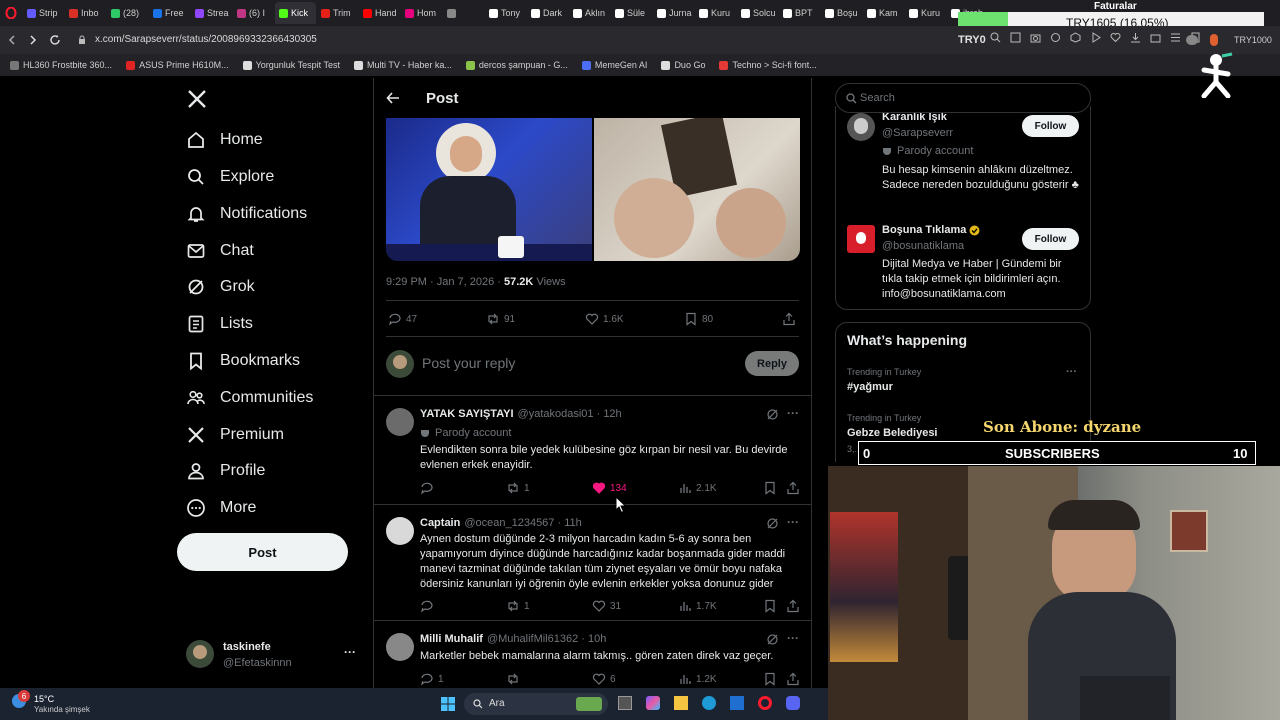  What do you see at coordinates (518, 606) in the screenshot?
I see `reply-repost-button: 1` at bounding box center [518, 606].